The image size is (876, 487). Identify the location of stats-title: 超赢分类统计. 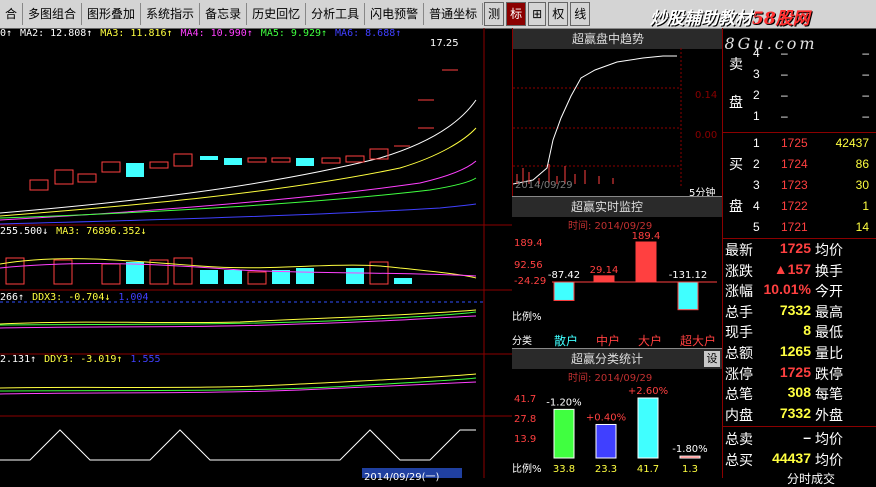
(606, 359).